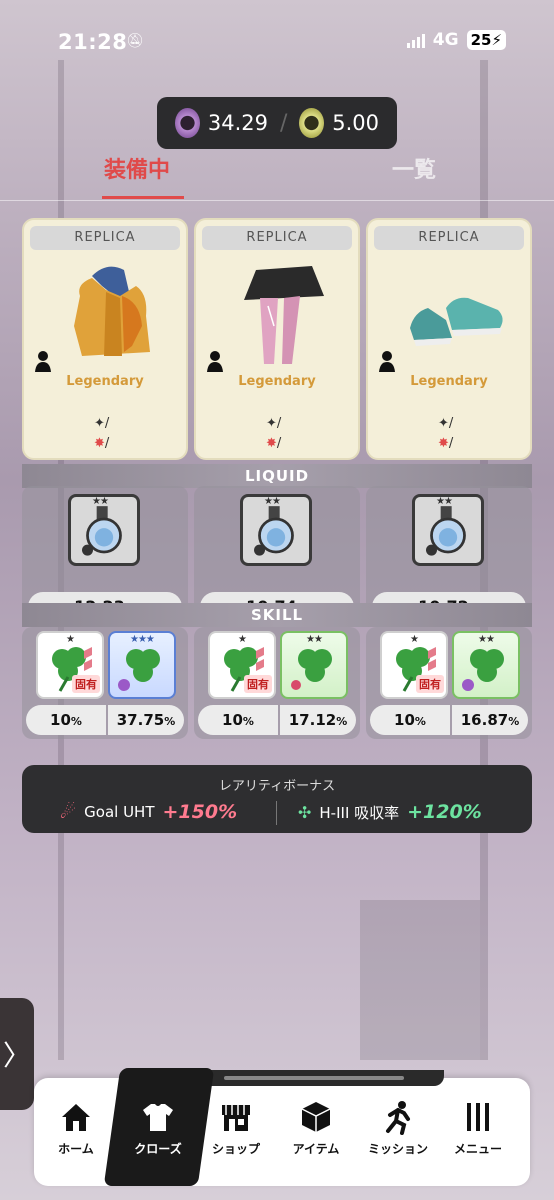 This screenshot has height=1200, width=554. I want to click on bottom-nav: ホーム クローズ ショップ アイテム ミッション メニュー, so click(282, 1127).